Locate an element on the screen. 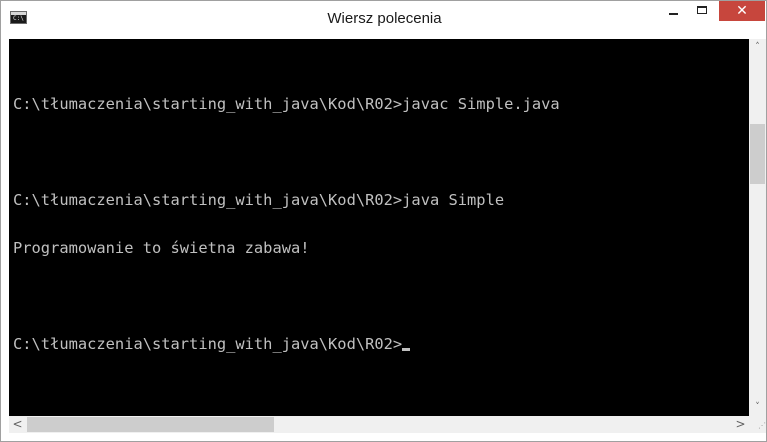 The image size is (767, 442). text-cursor is located at coordinates (406, 349).